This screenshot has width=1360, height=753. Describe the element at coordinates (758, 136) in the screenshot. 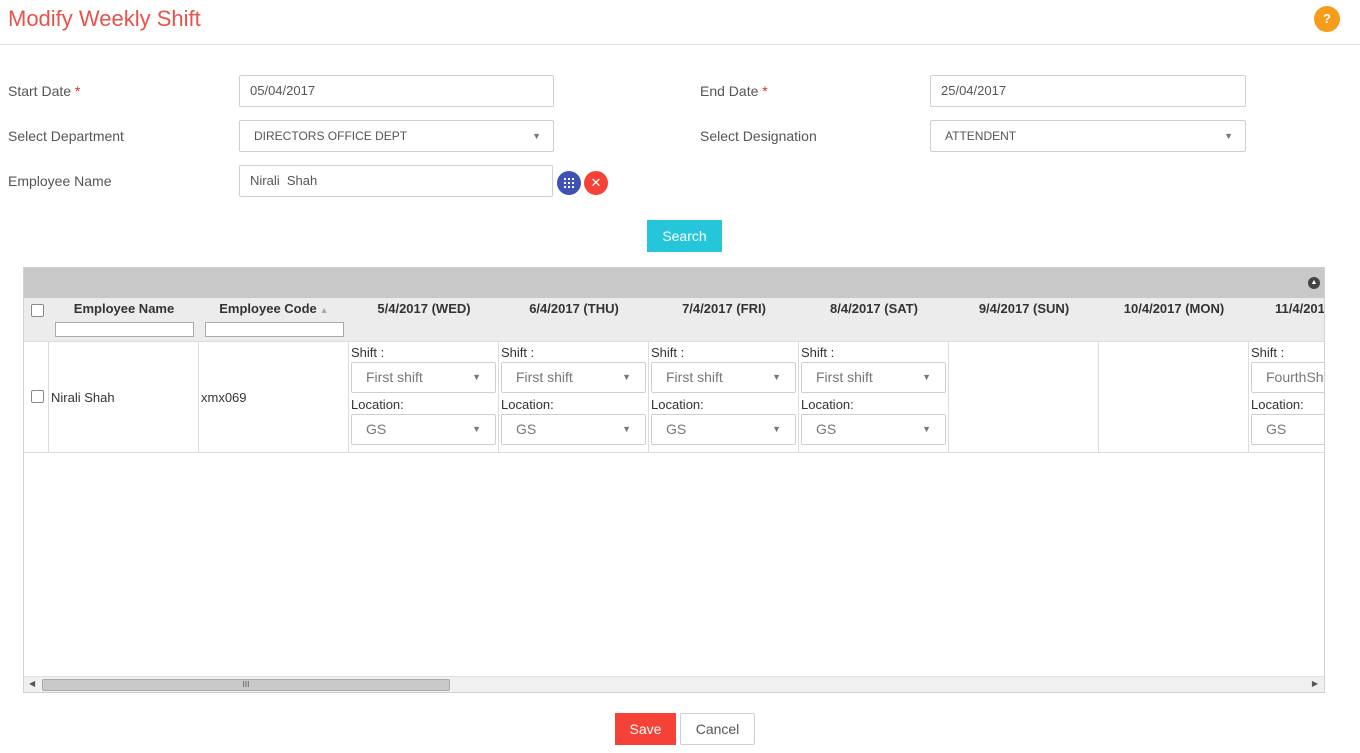

I see `designation-label: Select Designation` at that location.